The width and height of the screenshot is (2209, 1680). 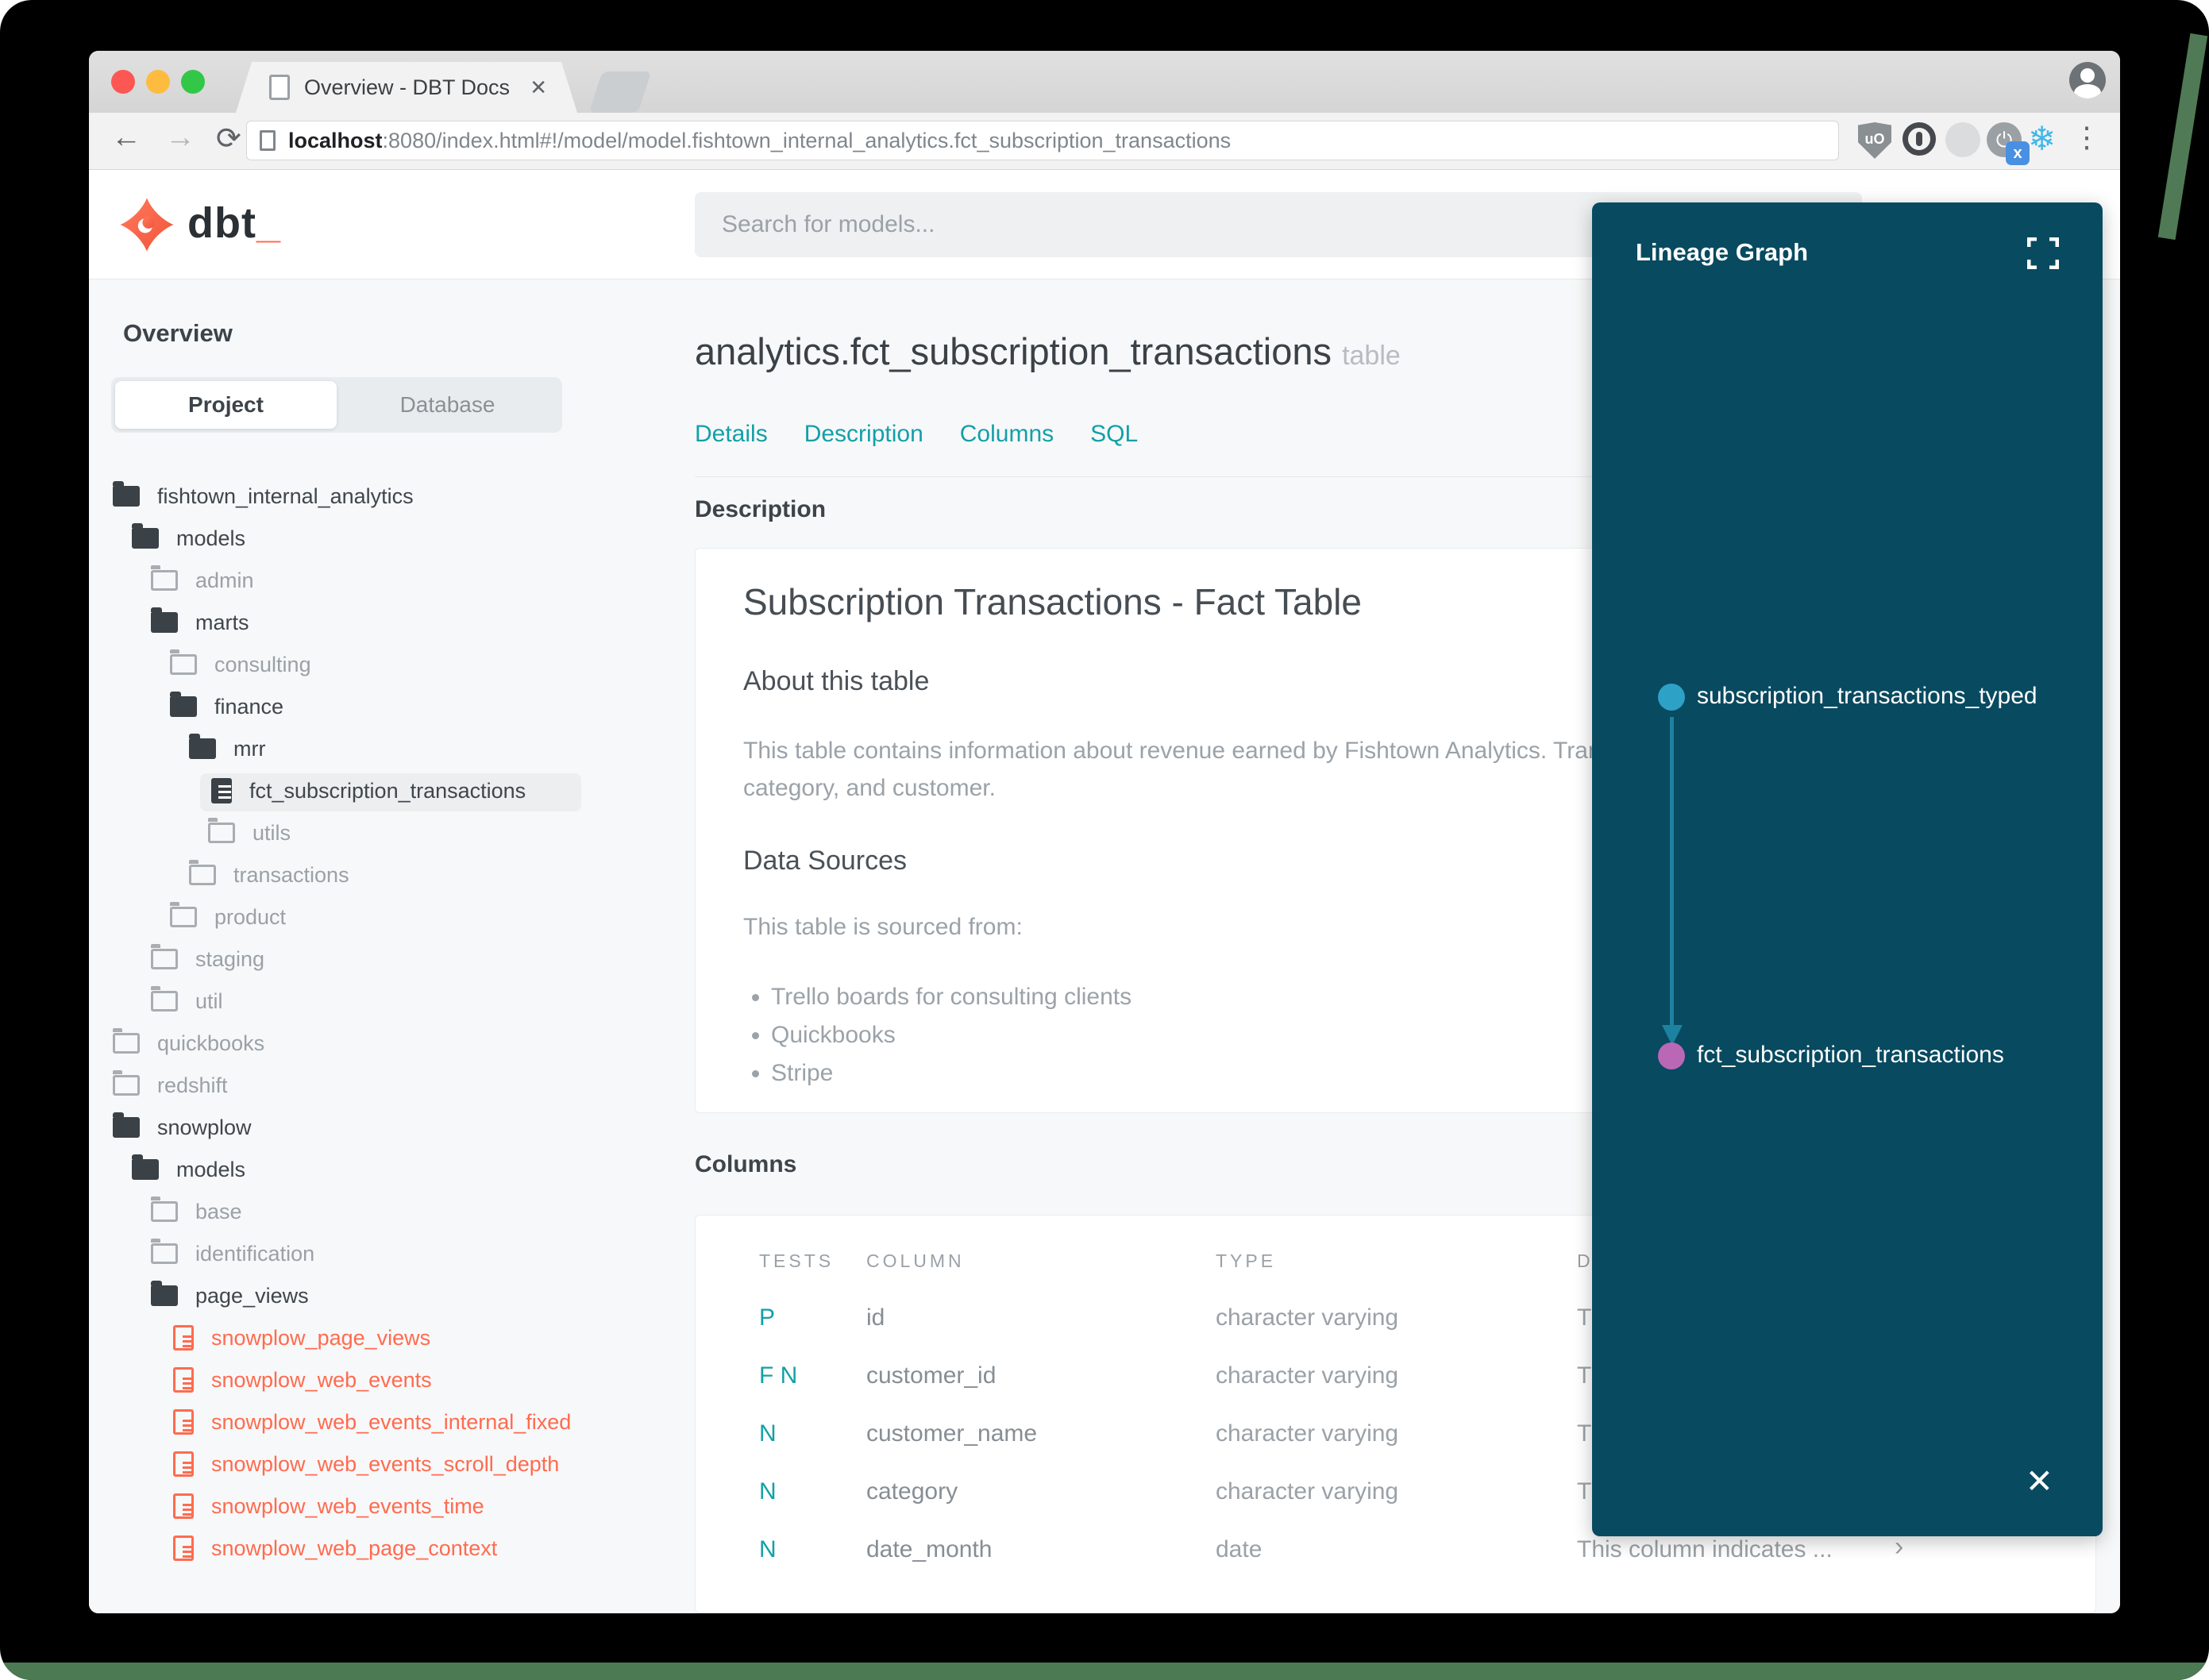 What do you see at coordinates (1672, 697) in the screenshot?
I see `lineage-node-source` at bounding box center [1672, 697].